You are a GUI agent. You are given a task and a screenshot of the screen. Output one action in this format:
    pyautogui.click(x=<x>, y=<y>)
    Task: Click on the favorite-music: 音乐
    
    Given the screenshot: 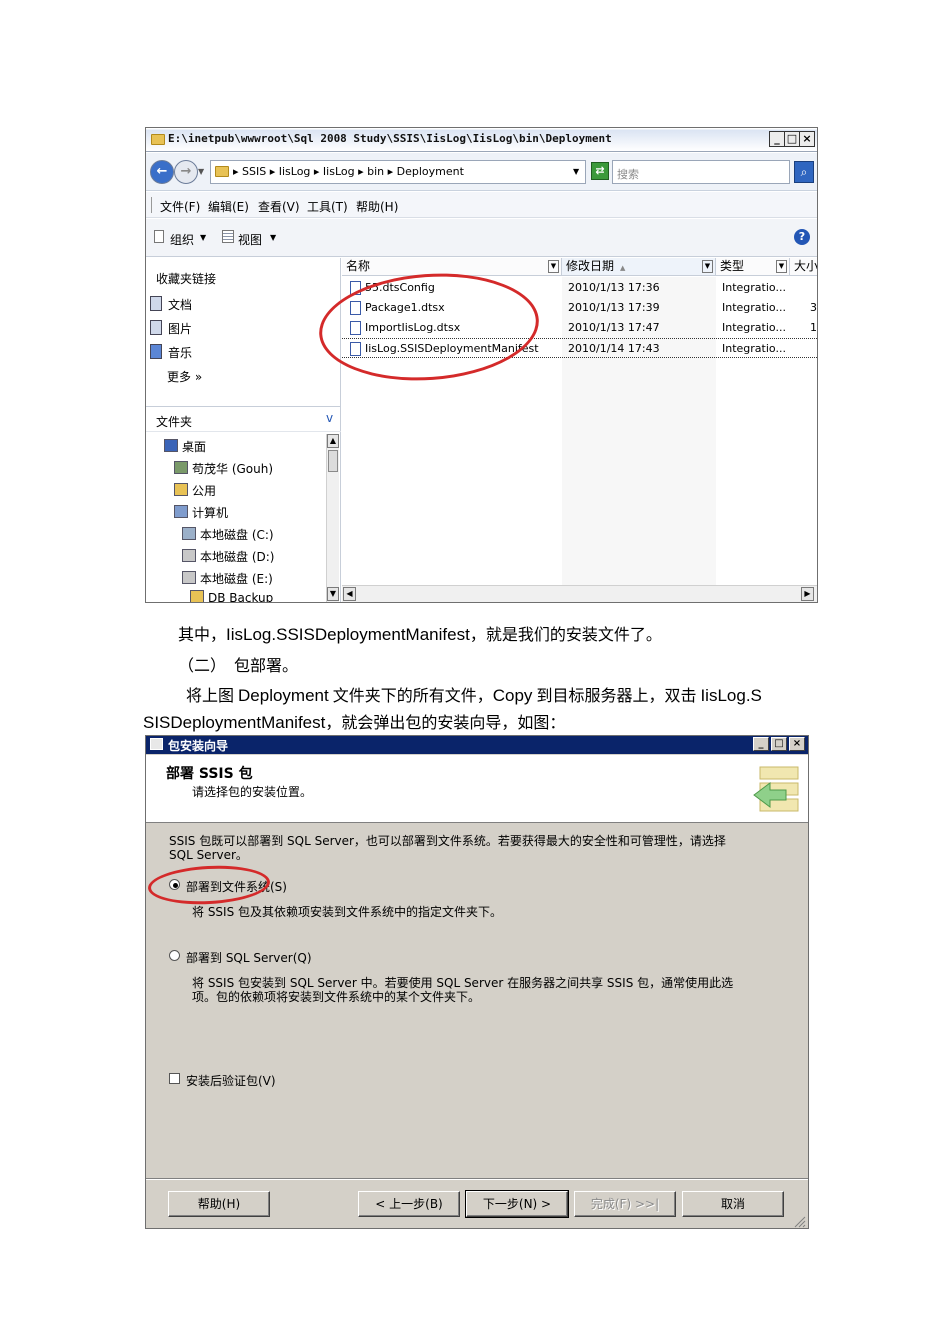 What is the action you would take?
    pyautogui.click(x=171, y=352)
    